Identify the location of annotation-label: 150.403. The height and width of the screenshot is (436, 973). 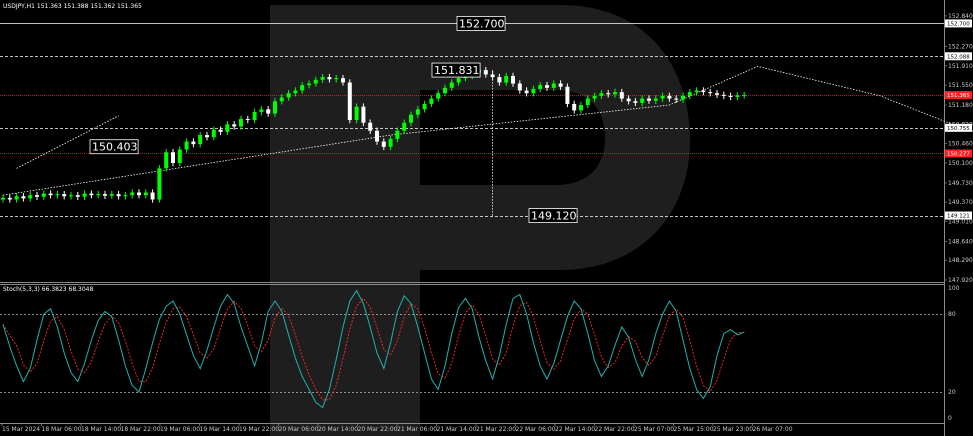
(115, 147).